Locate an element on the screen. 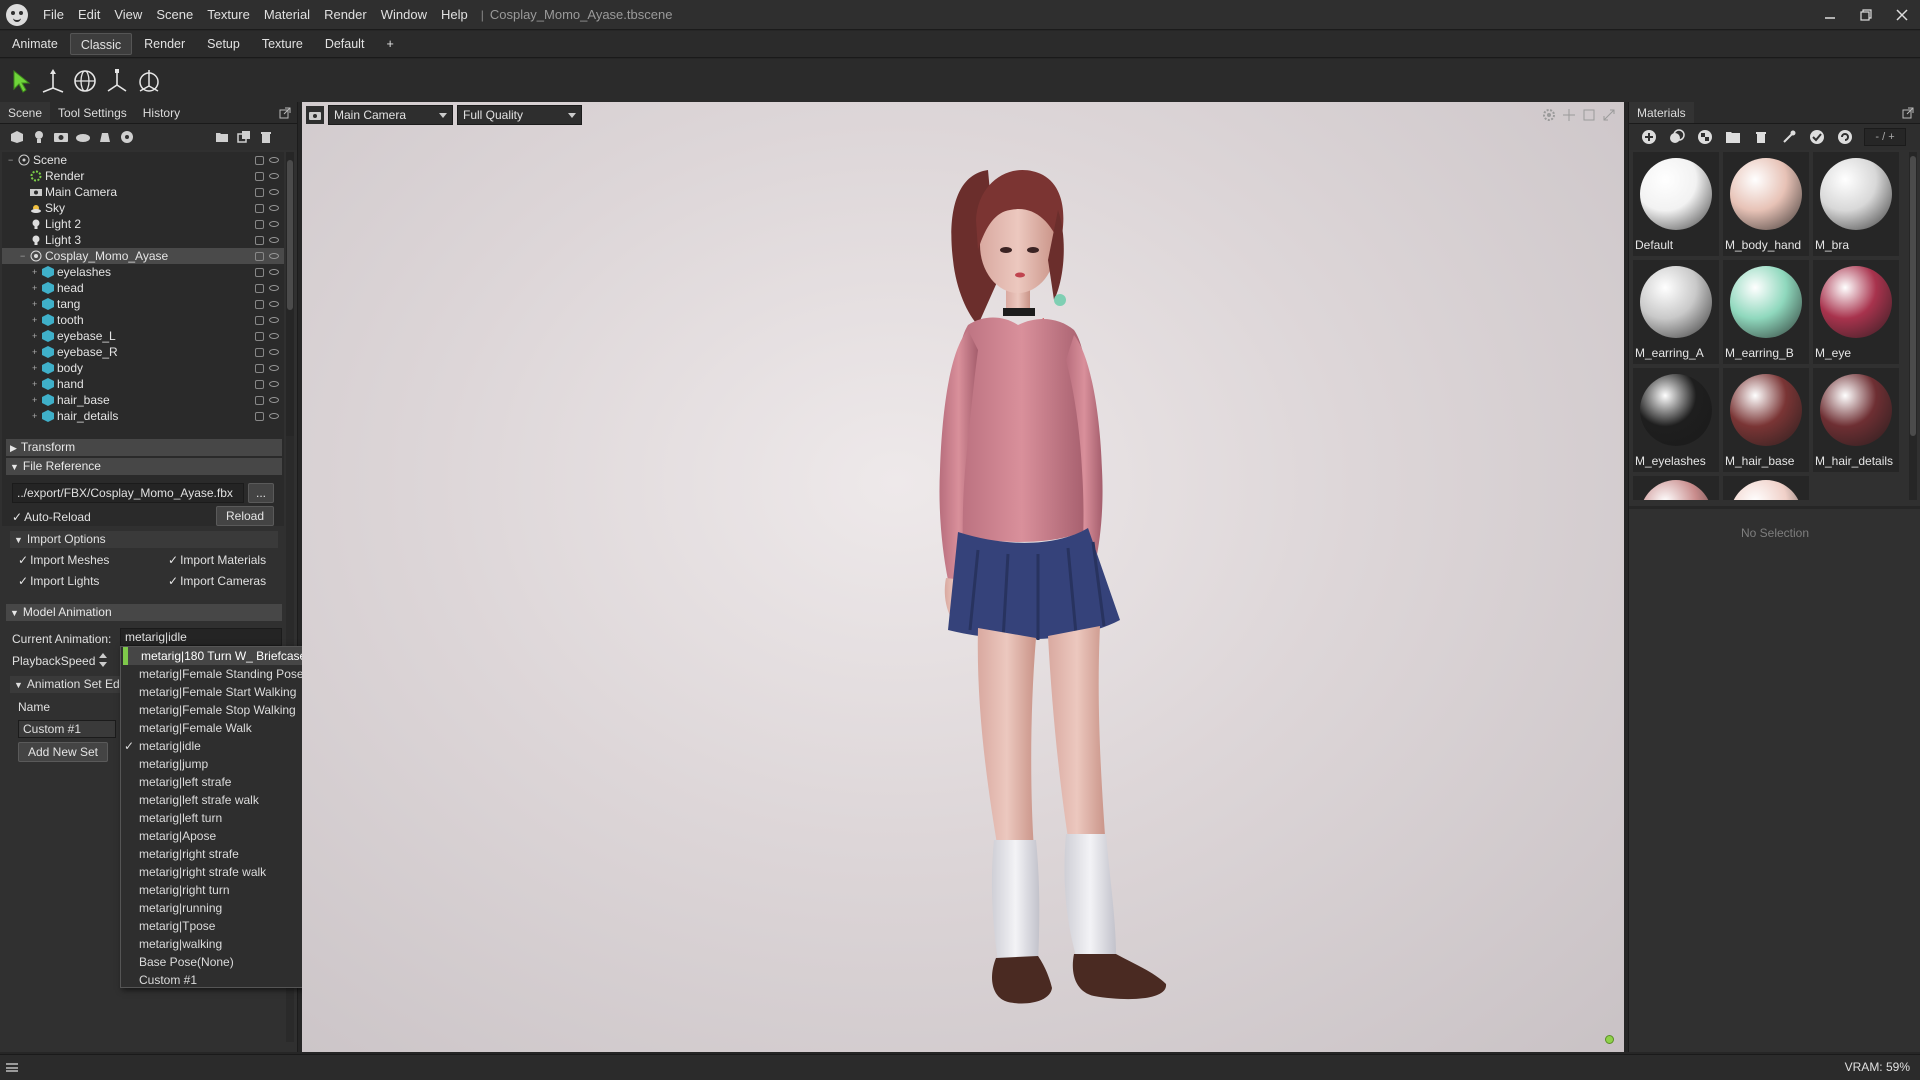 The width and height of the screenshot is (1920, 1080). import-lights-checkbox: ✓ Import Lights is located at coordinates (58, 581).